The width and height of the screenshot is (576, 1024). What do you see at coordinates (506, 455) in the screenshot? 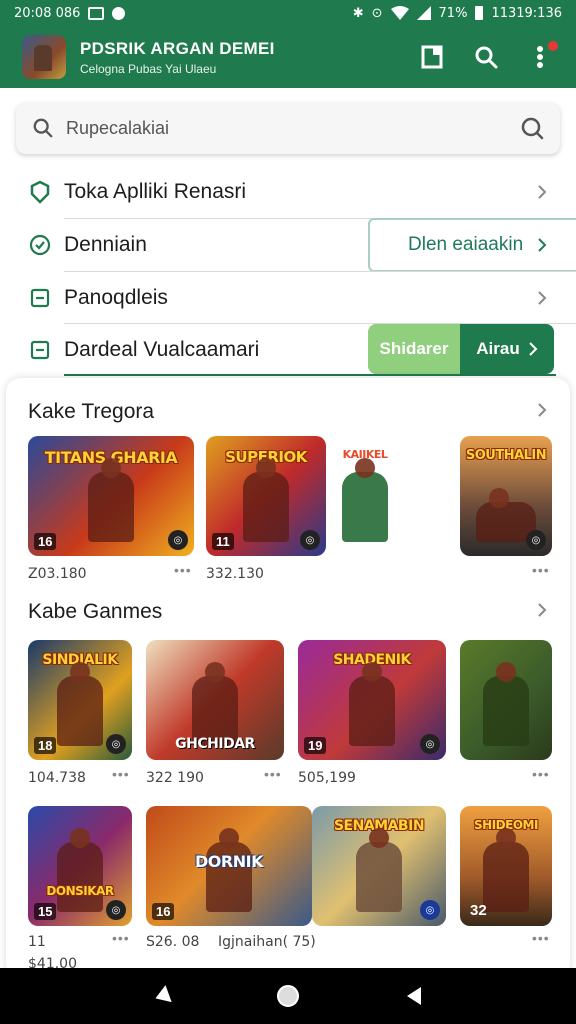
I see `game-title-art: SOUTHALIN` at bounding box center [506, 455].